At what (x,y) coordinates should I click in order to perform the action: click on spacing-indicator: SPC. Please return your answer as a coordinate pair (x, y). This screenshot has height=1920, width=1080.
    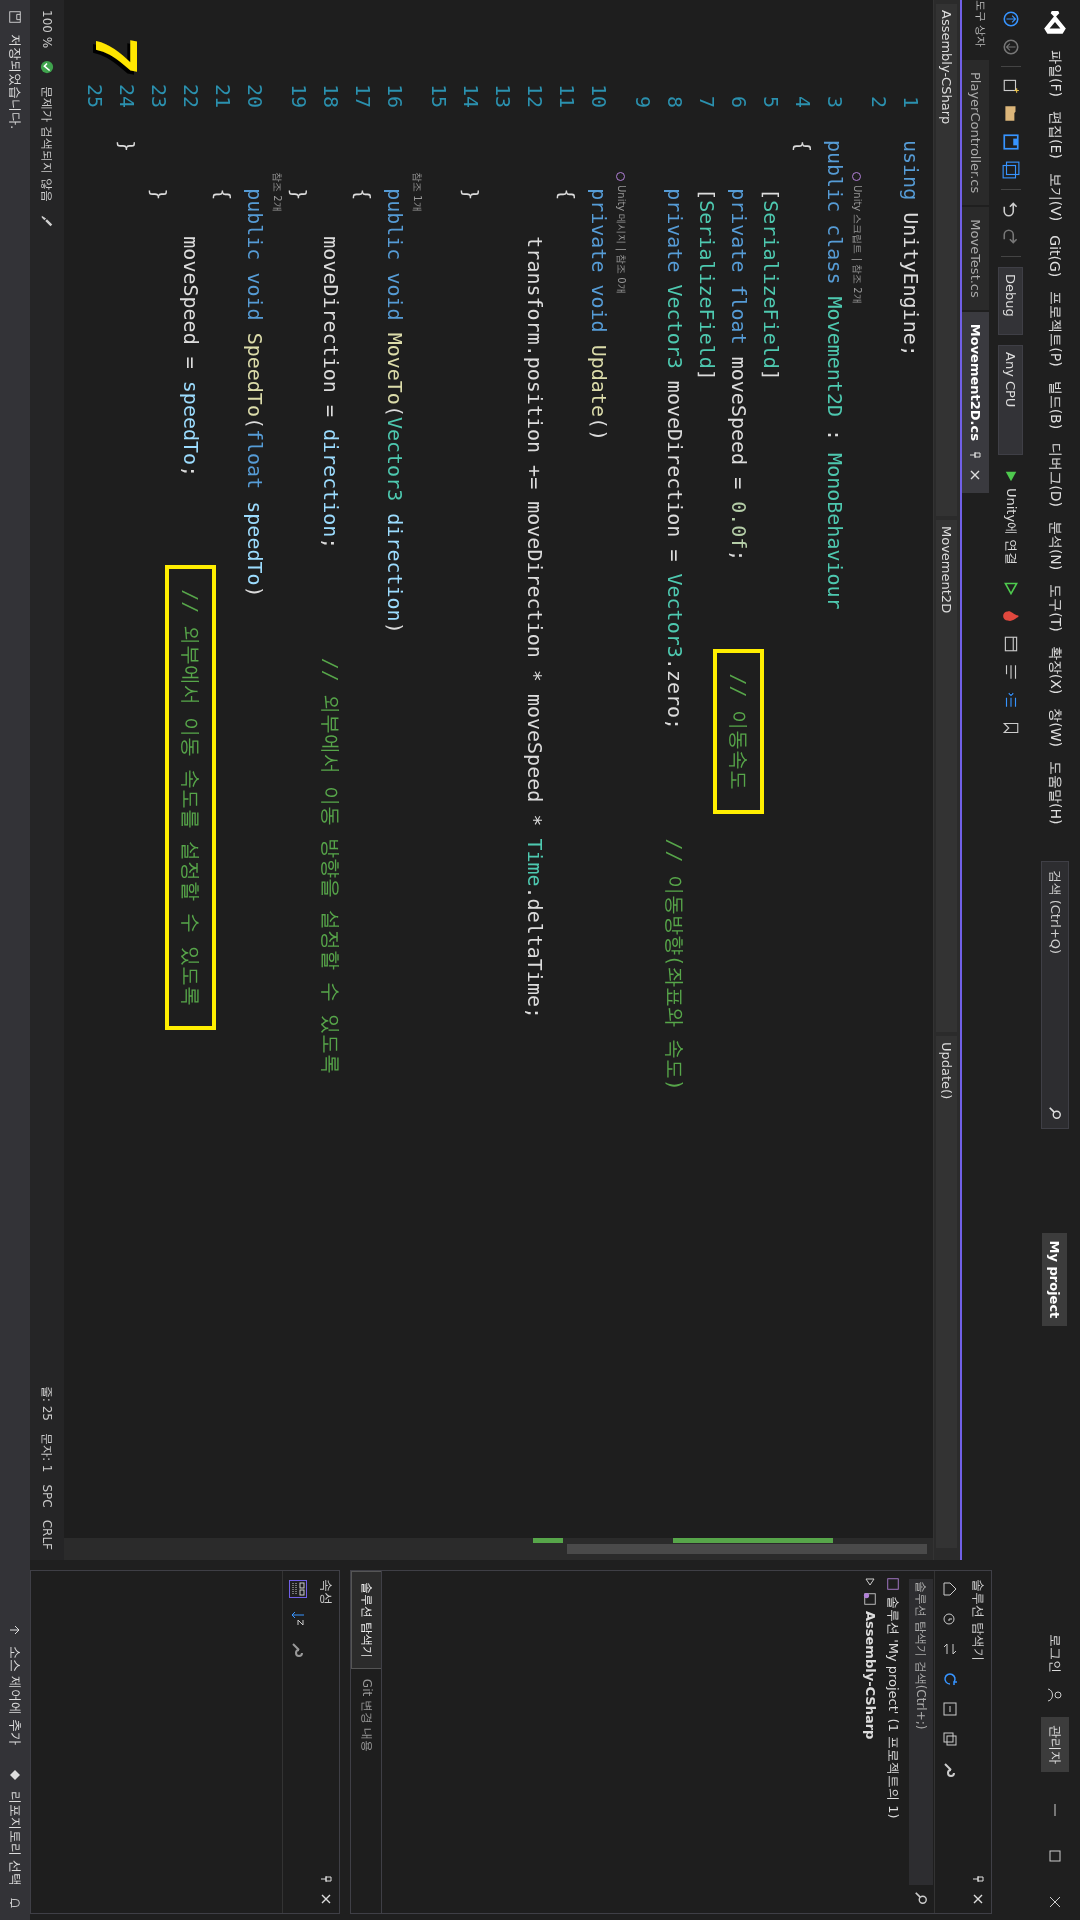
    Looking at the image, I should click on (47, 1496).